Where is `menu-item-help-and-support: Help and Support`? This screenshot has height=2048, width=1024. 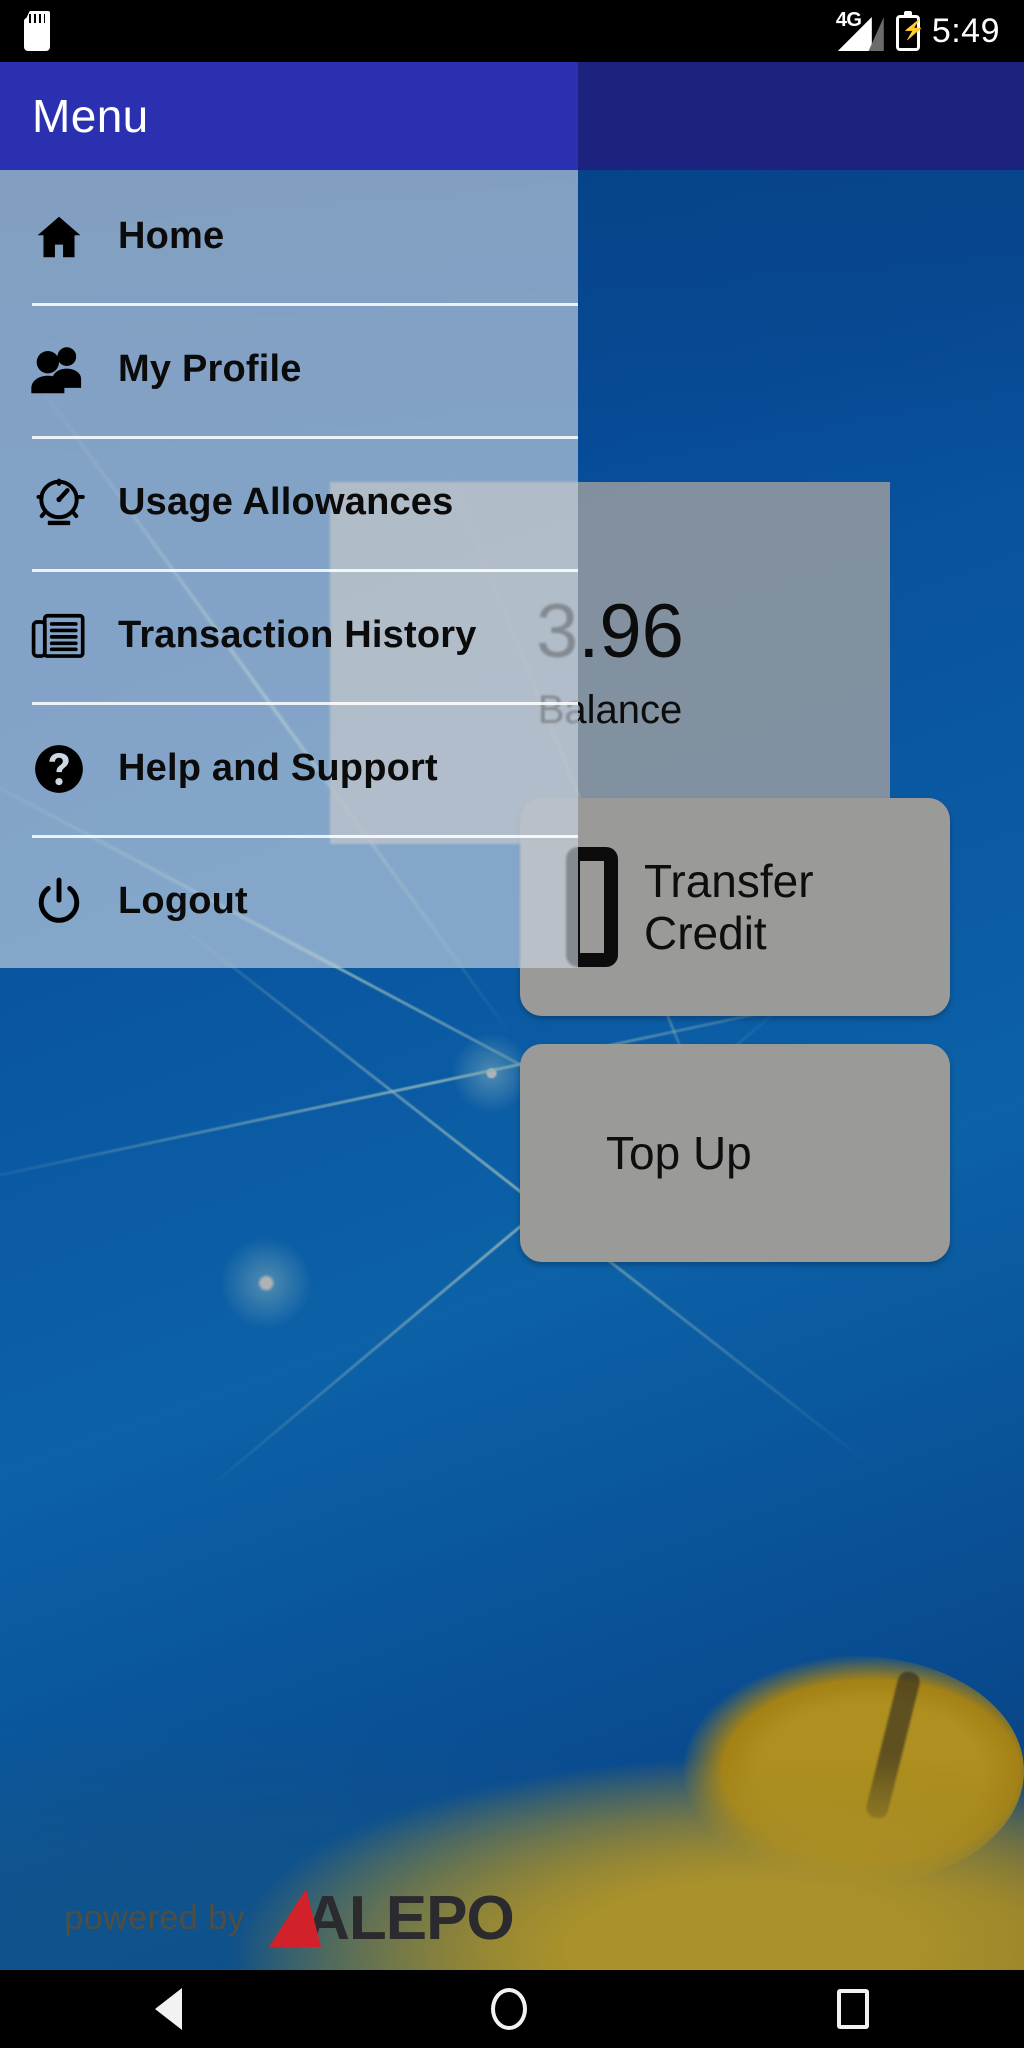 menu-item-help-and-support: Help and Support is located at coordinates (289, 768).